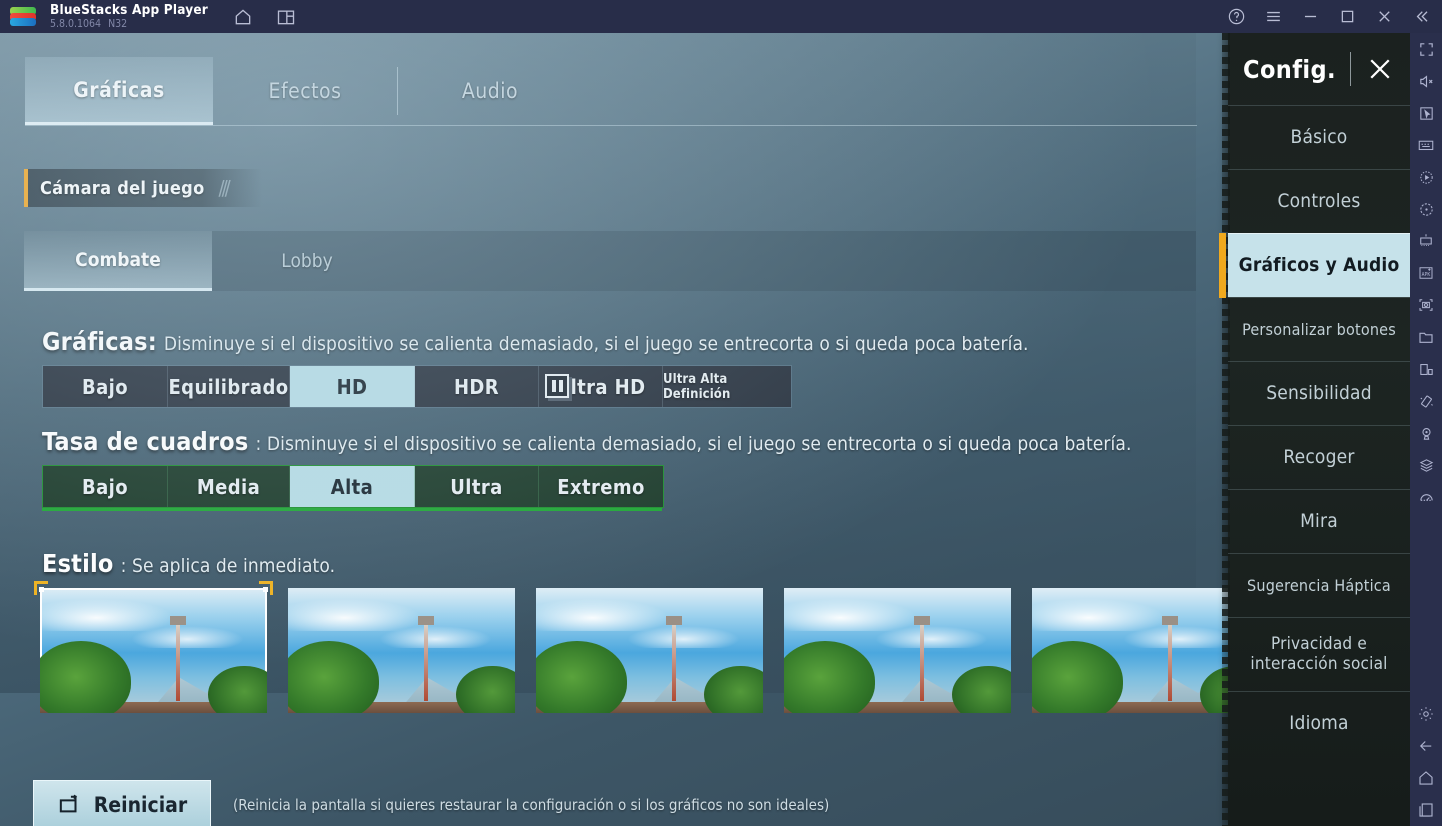 This screenshot has height=826, width=1442. I want to click on locked-badge-icon, so click(557, 386).